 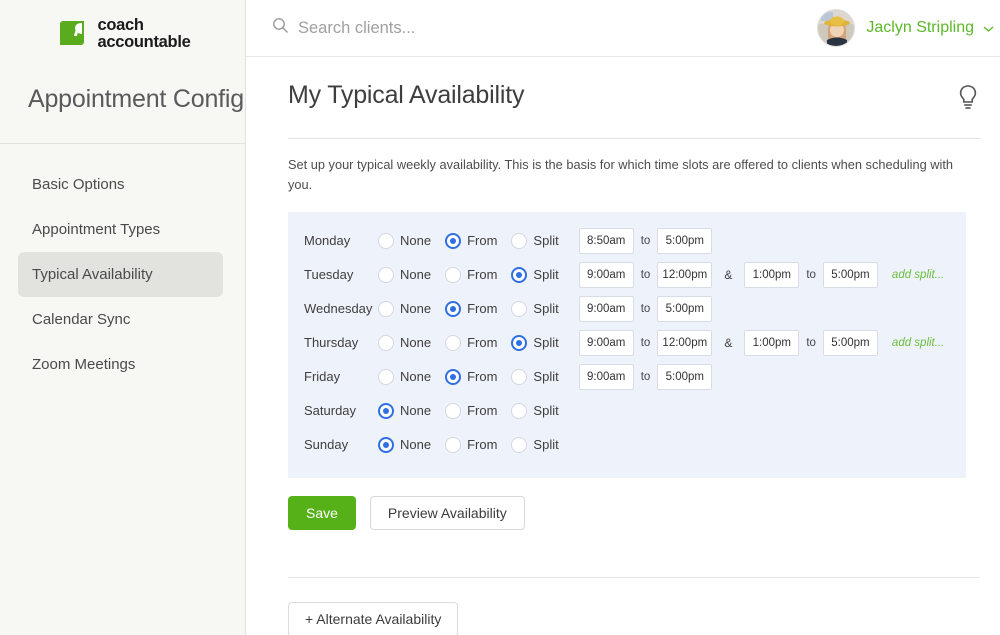 I want to click on search-area, so click(x=544, y=28).